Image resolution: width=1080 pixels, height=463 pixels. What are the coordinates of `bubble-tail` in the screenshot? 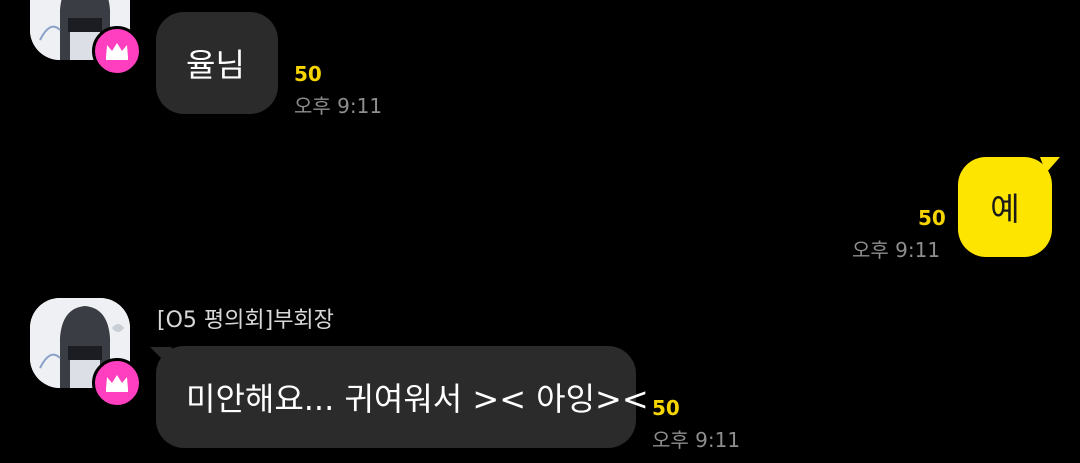 It's located at (1050, 165).